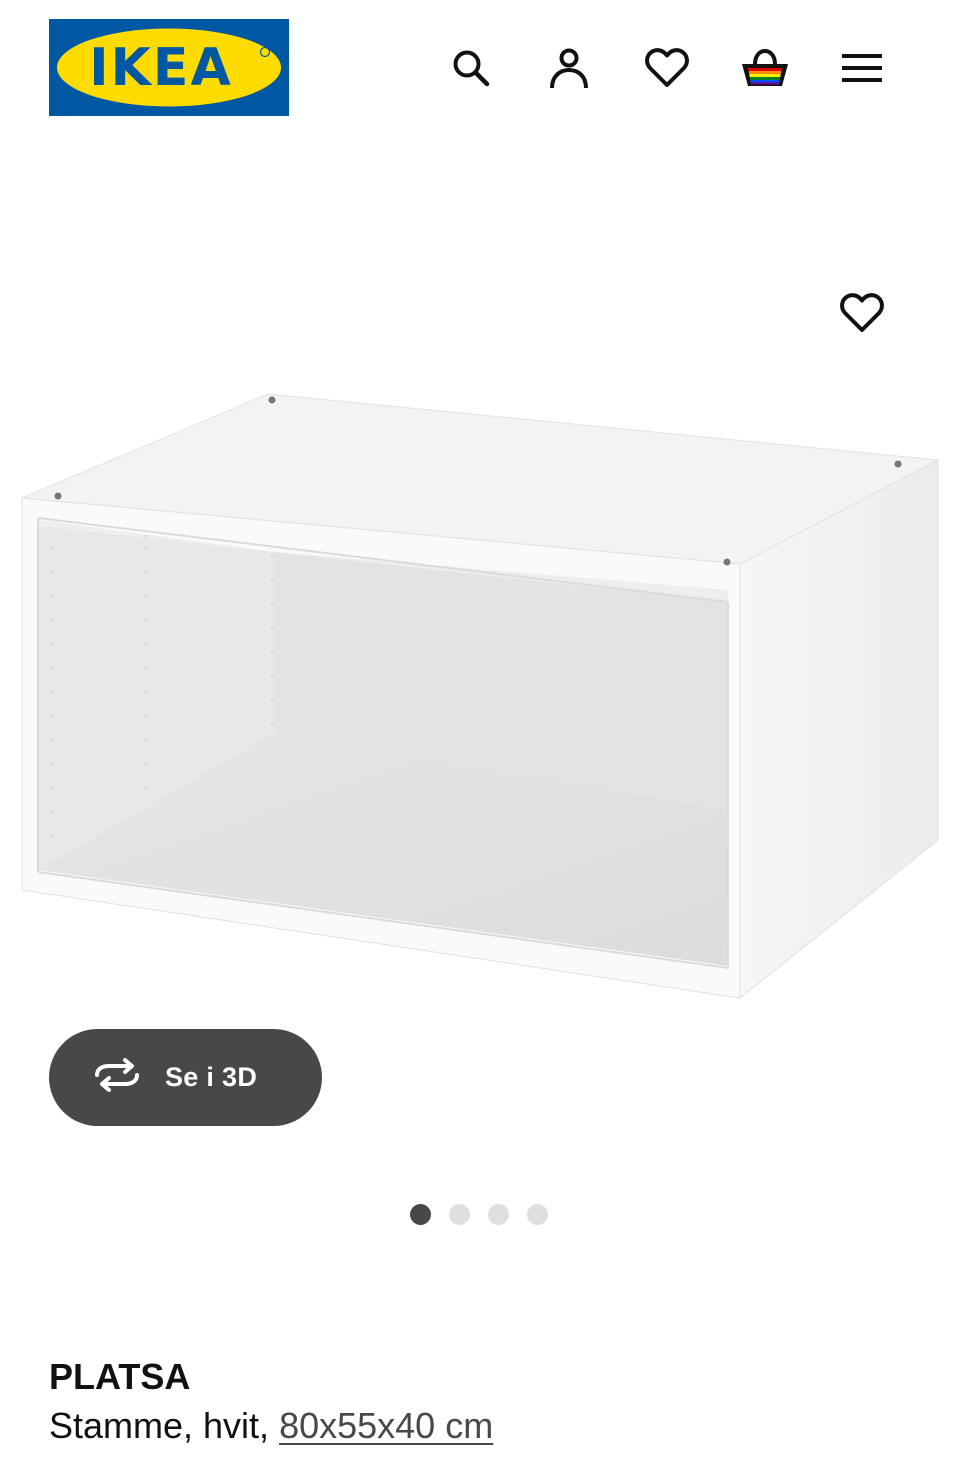 This screenshot has width=960, height=1470. Describe the element at coordinates (386, 1425) in the screenshot. I see `product-size-link: 80x55x40 cm` at that location.